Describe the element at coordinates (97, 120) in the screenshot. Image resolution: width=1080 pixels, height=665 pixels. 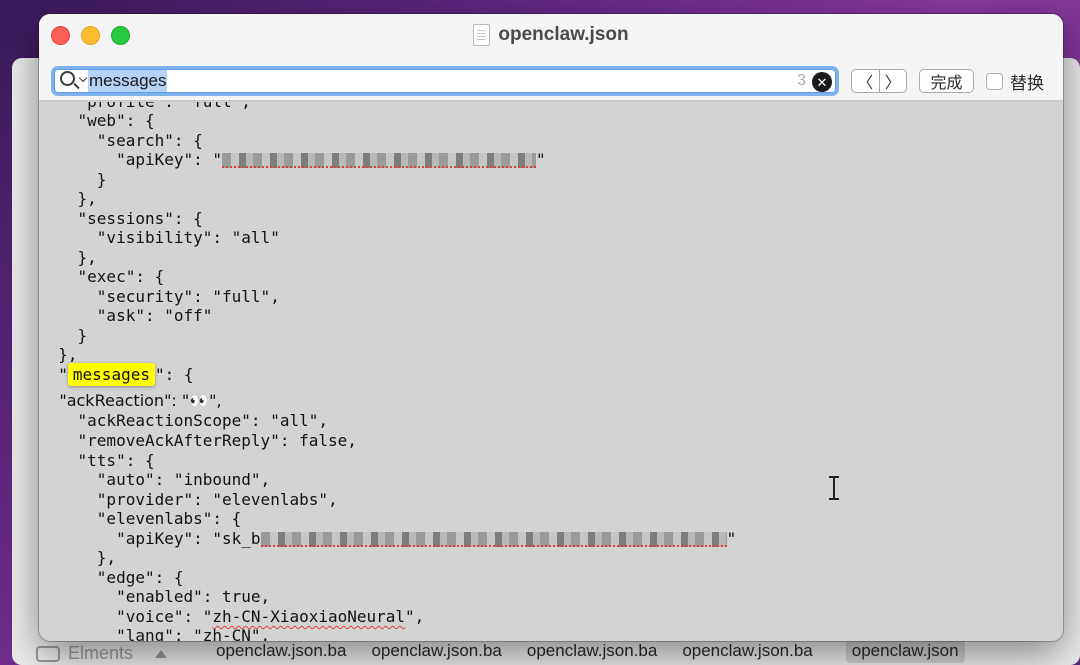
I see `code-line: "web": {` at that location.